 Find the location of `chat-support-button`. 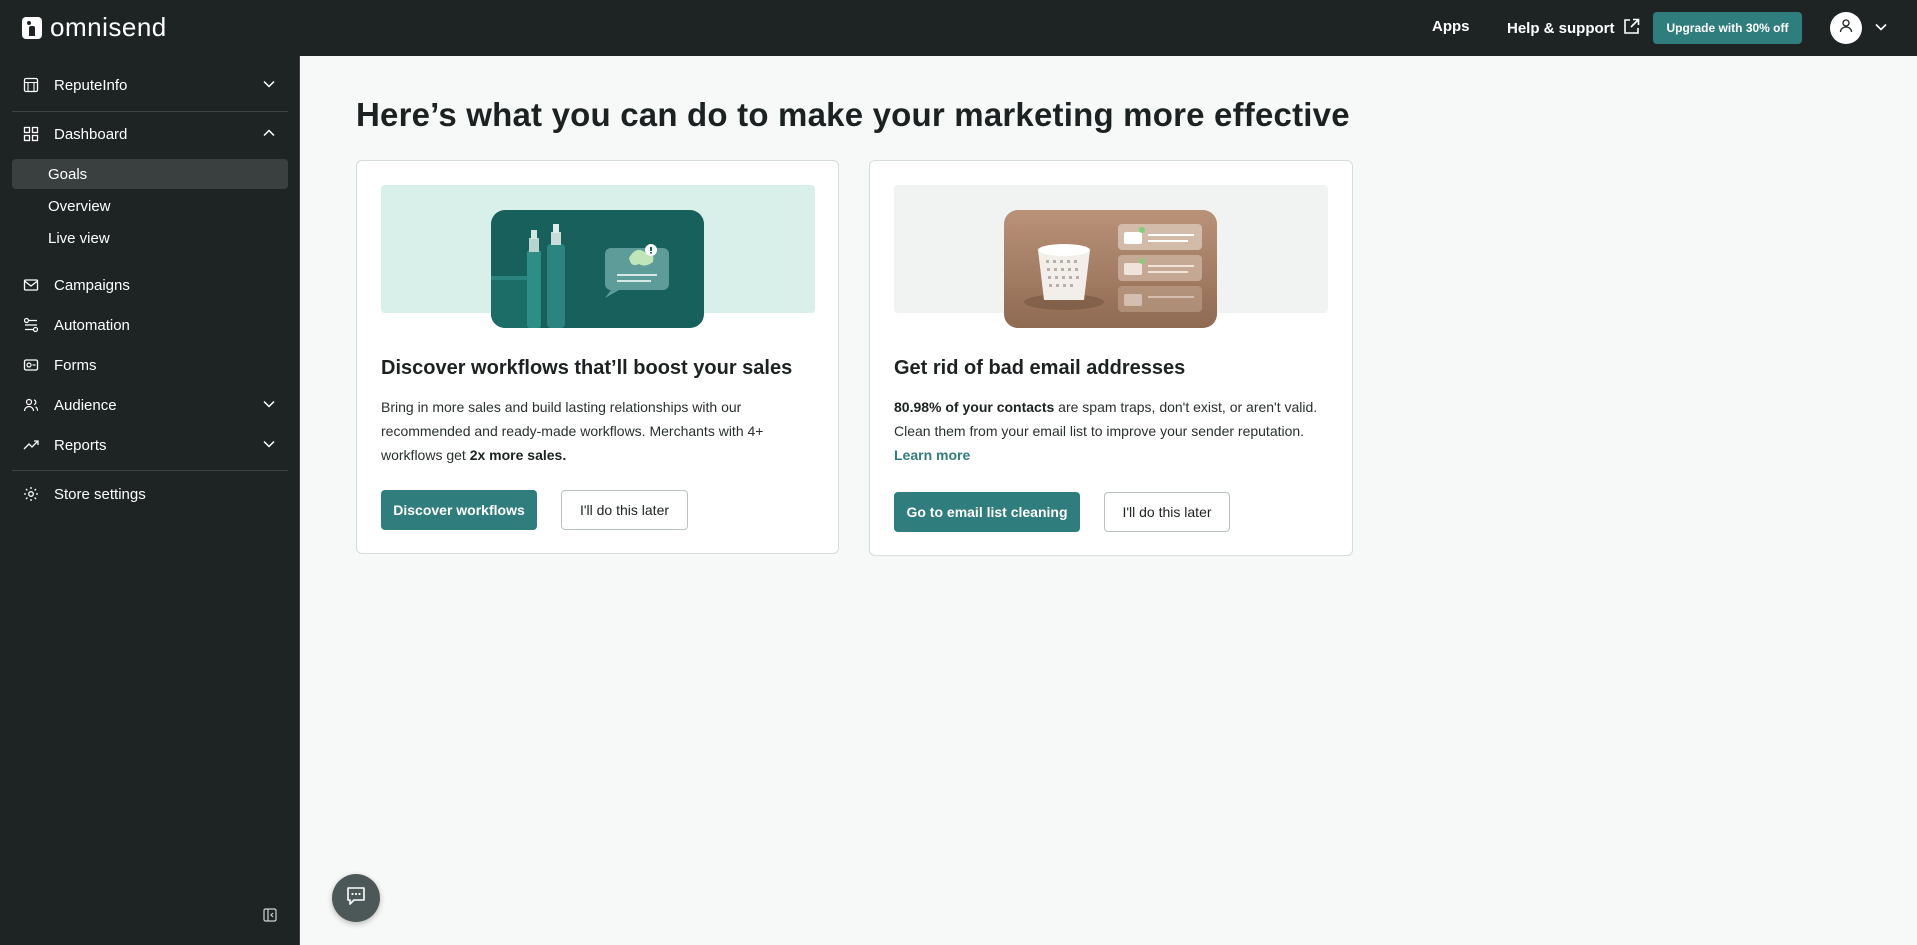

chat-support-button is located at coordinates (356, 898).